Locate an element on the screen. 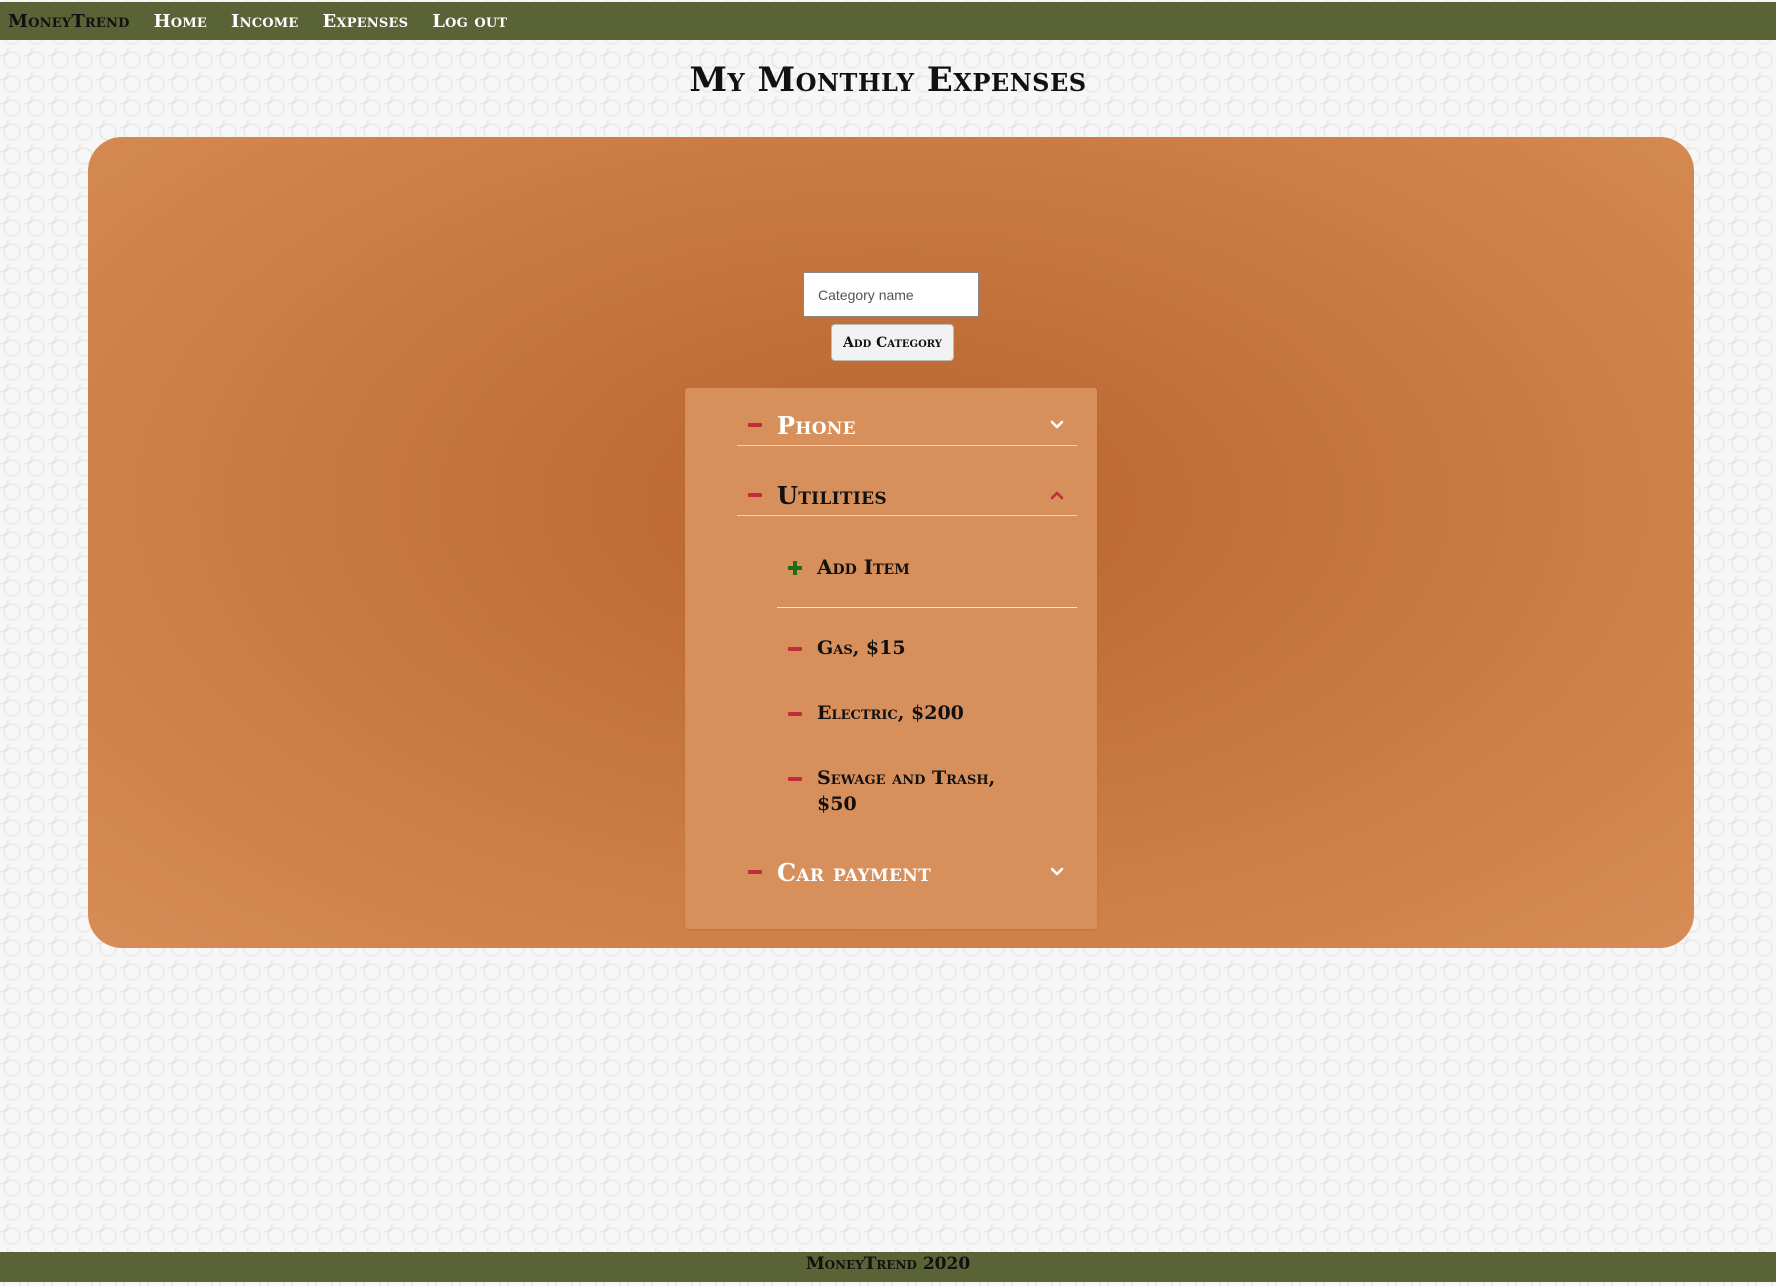 The width and height of the screenshot is (1776, 1286). expense-item: Electric, $200 is located at coordinates (927, 713).